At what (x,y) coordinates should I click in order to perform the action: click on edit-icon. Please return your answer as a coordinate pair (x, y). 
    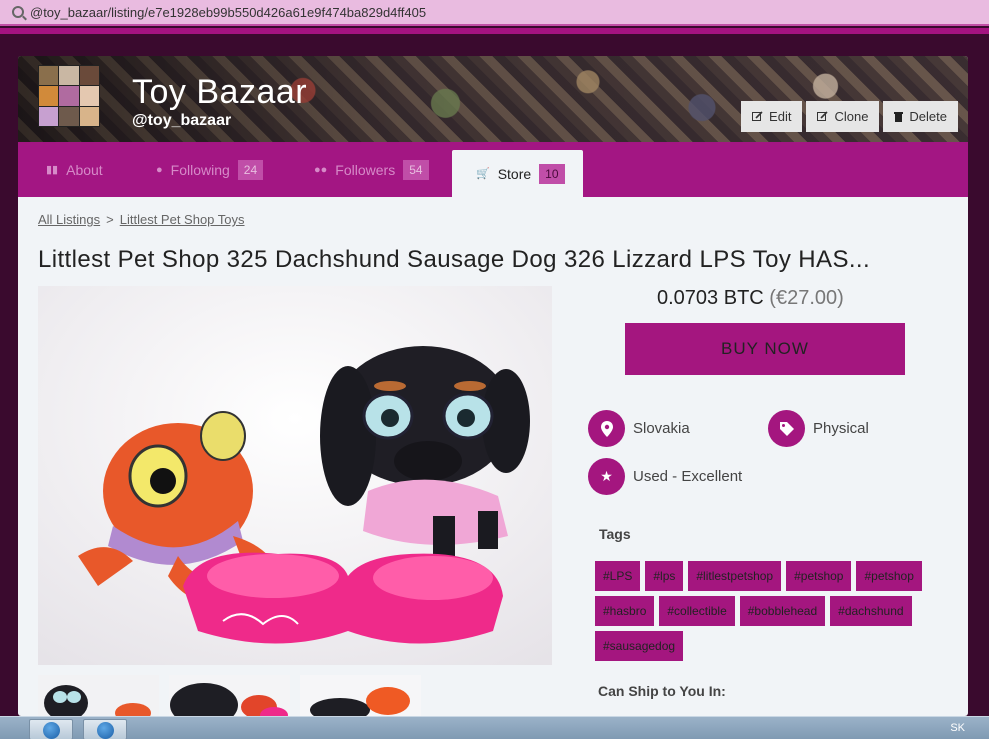
    Looking at the image, I should click on (757, 116).